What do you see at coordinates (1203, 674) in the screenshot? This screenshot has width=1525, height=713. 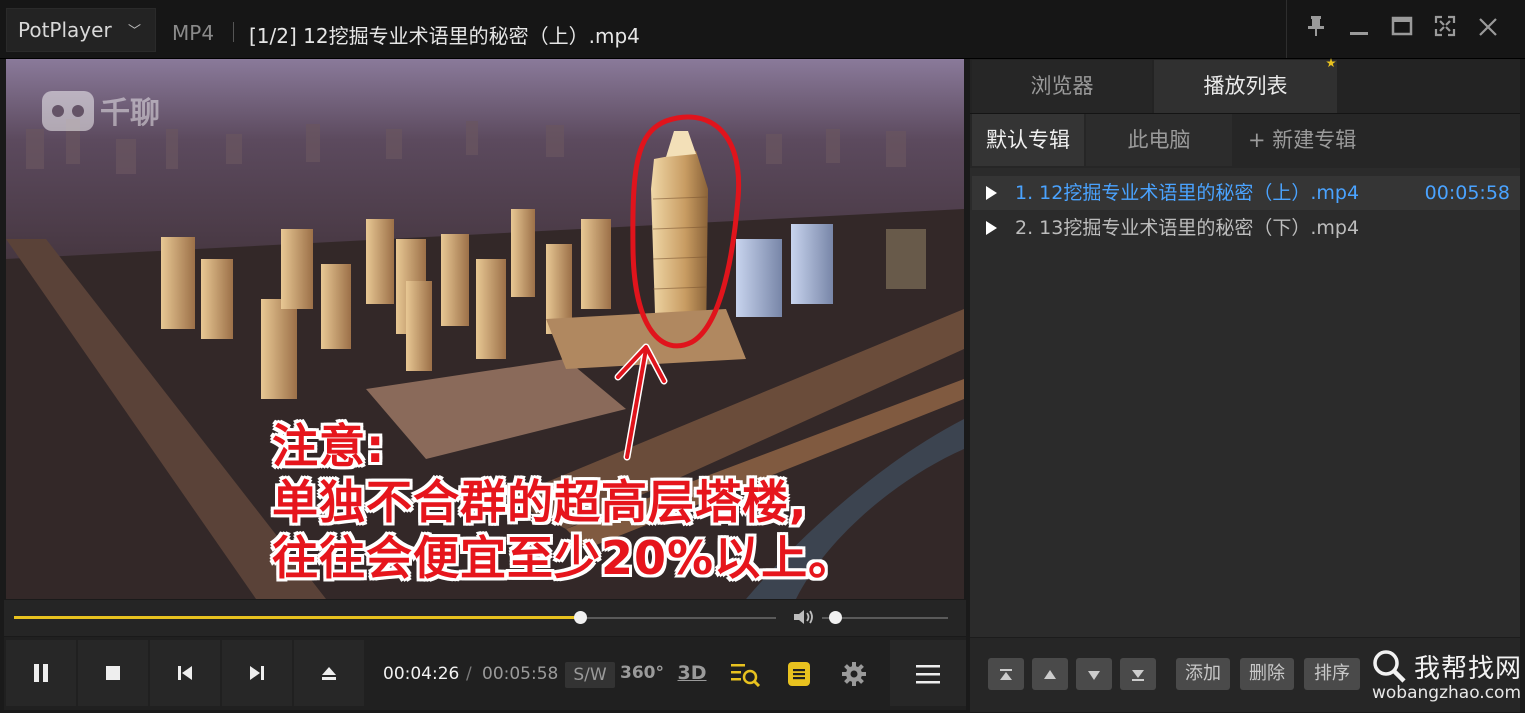 I see `add-button: 添加` at bounding box center [1203, 674].